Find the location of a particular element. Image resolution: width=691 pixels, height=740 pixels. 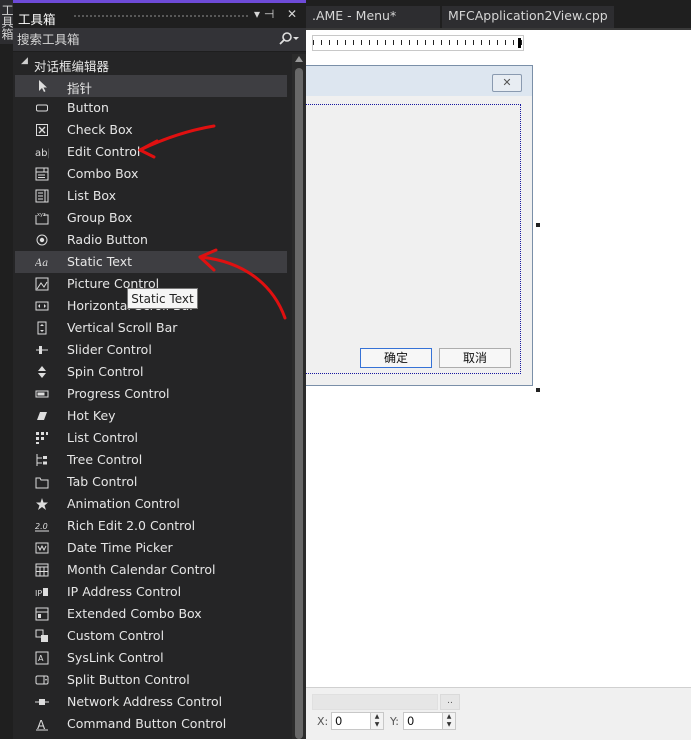

toolbox-item: Custom Control is located at coordinates (151, 636).